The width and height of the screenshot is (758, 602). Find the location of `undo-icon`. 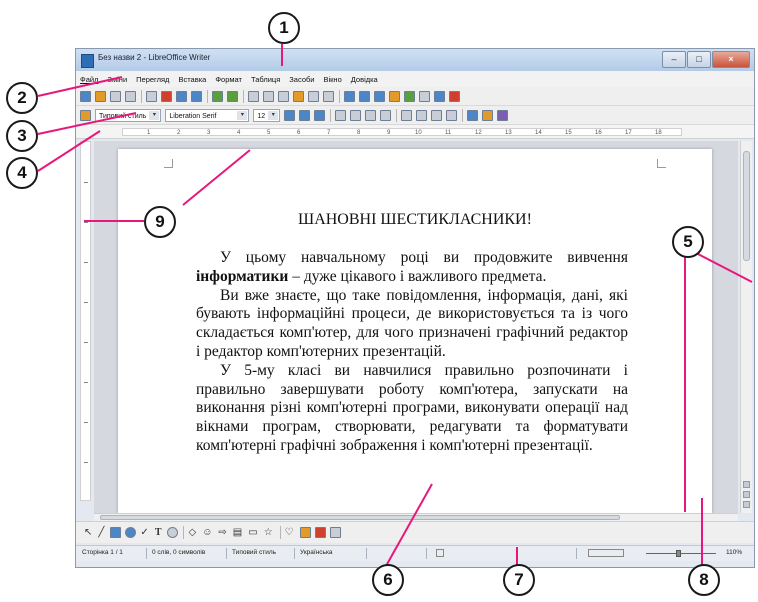

undo-icon is located at coordinates (313, 96).